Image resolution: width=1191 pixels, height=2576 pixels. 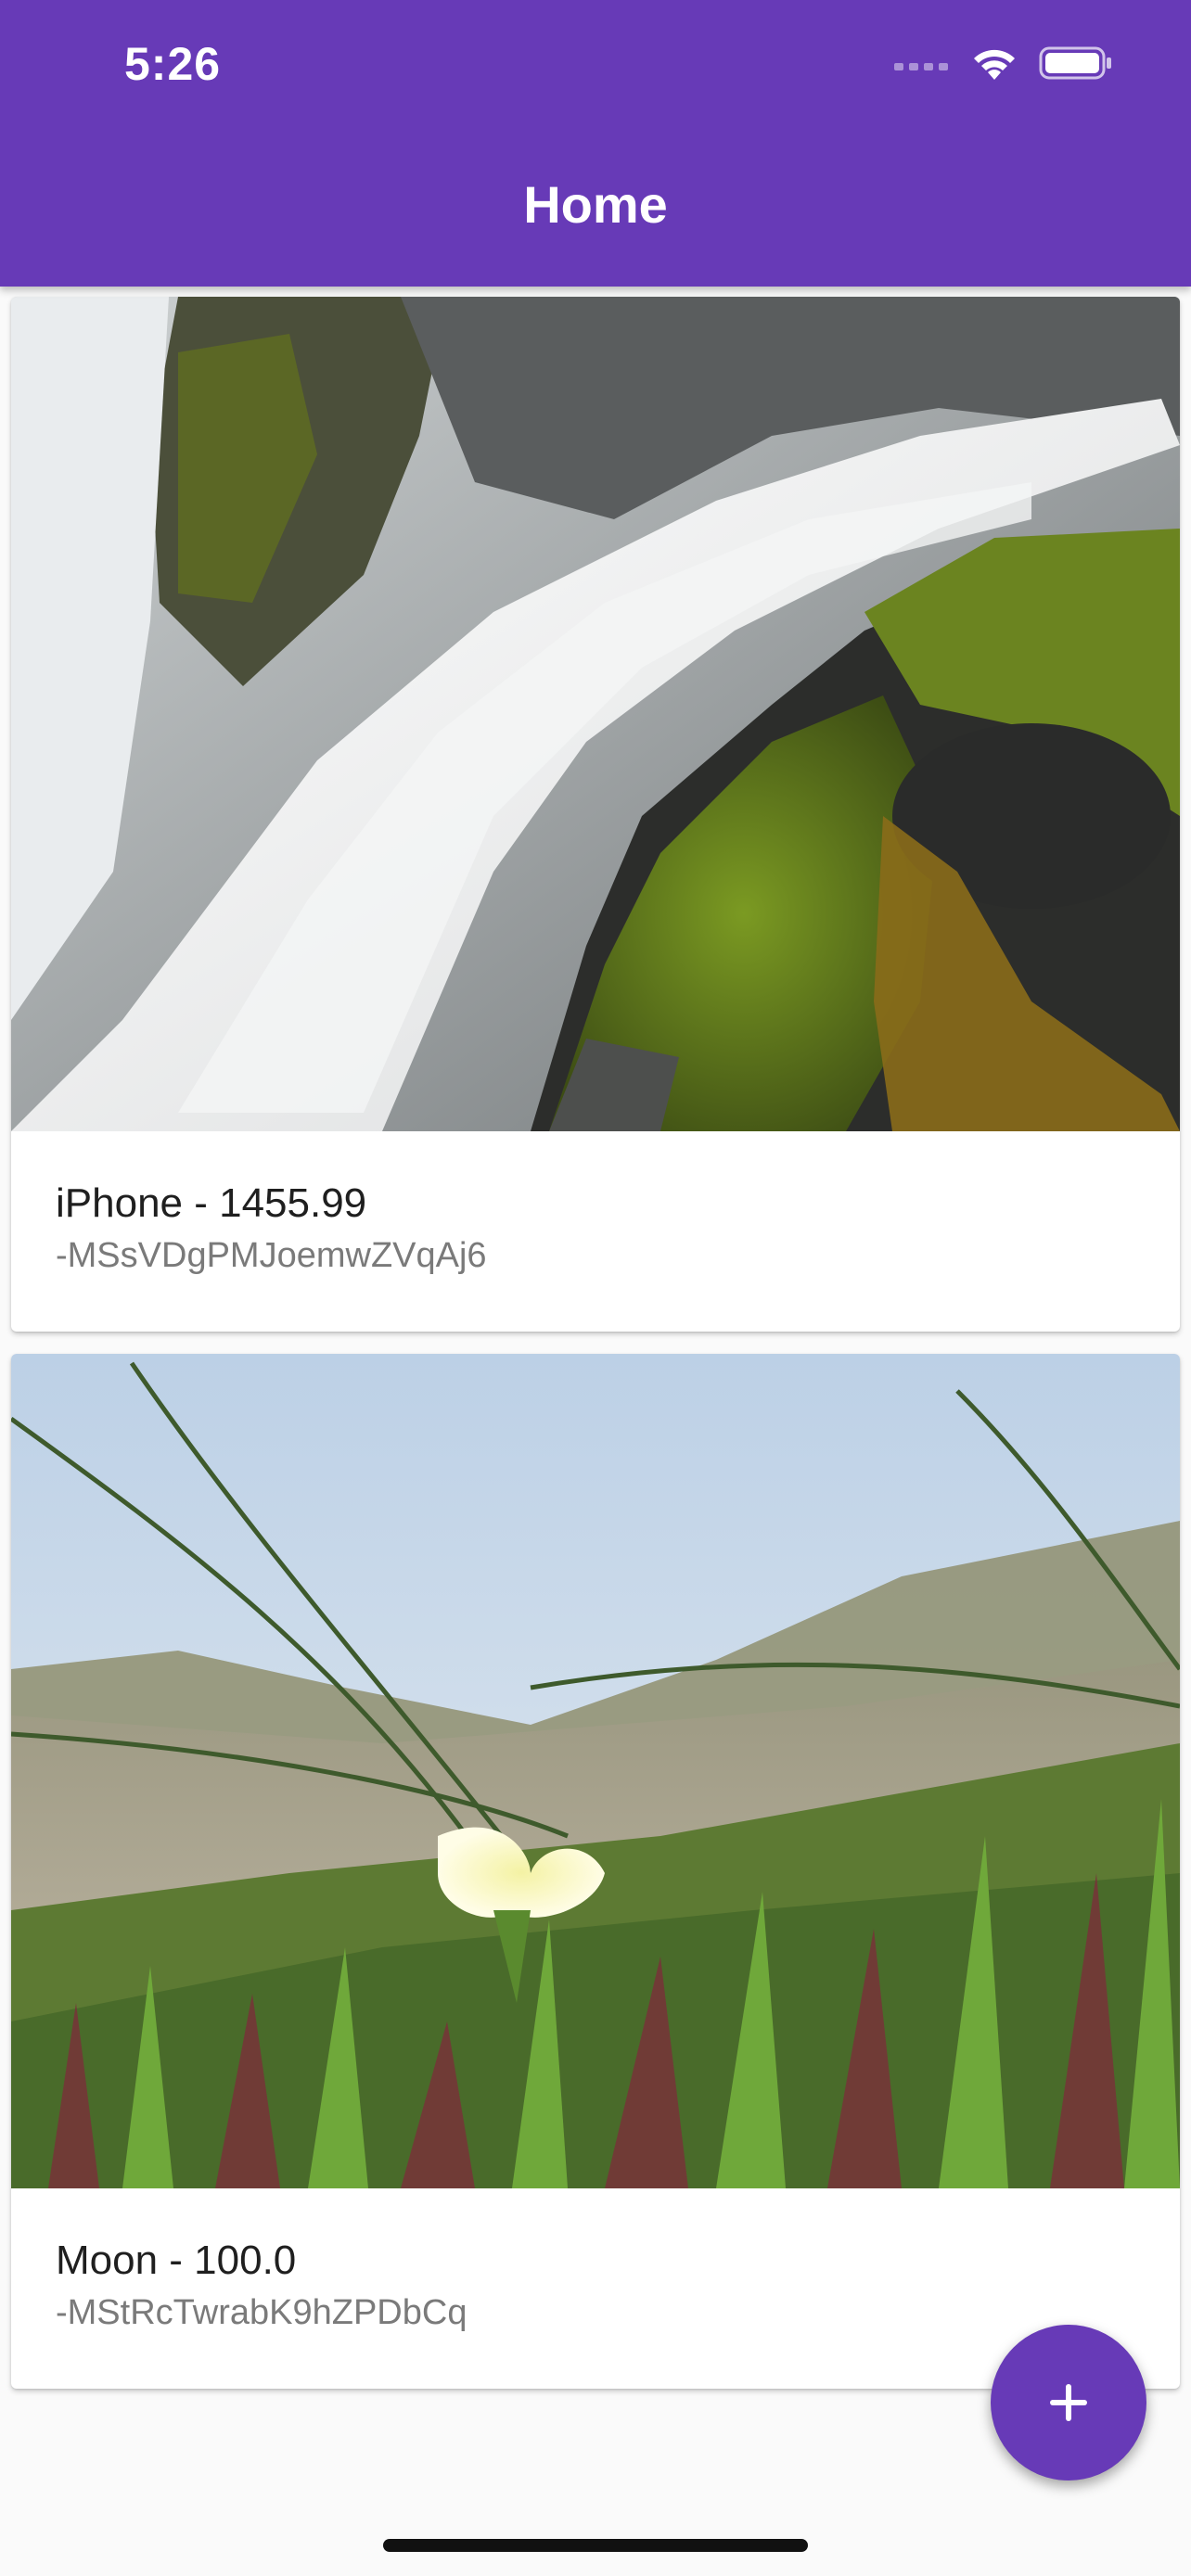 I want to click on plus-icon, so click(x=1068, y=2402).